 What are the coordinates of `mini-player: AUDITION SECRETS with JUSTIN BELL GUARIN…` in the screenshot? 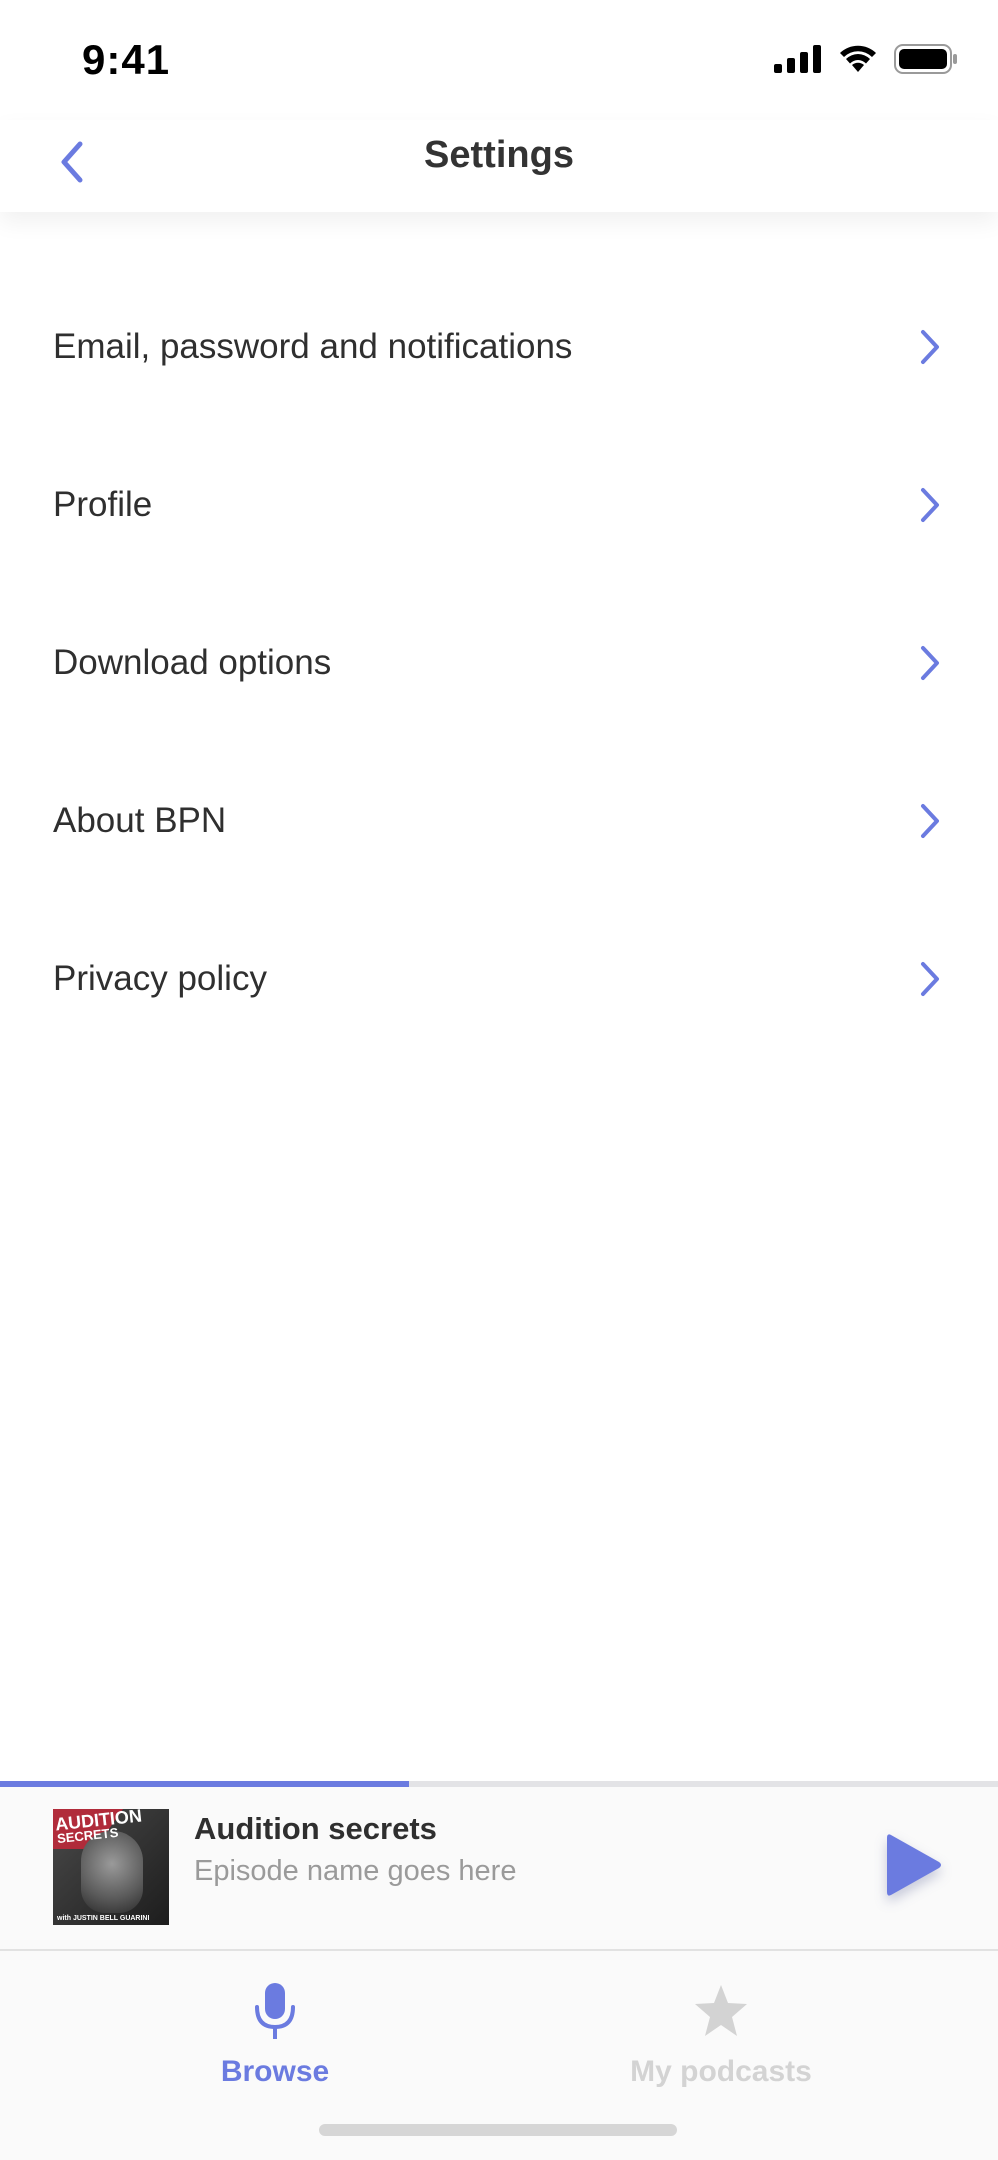 It's located at (499, 1869).